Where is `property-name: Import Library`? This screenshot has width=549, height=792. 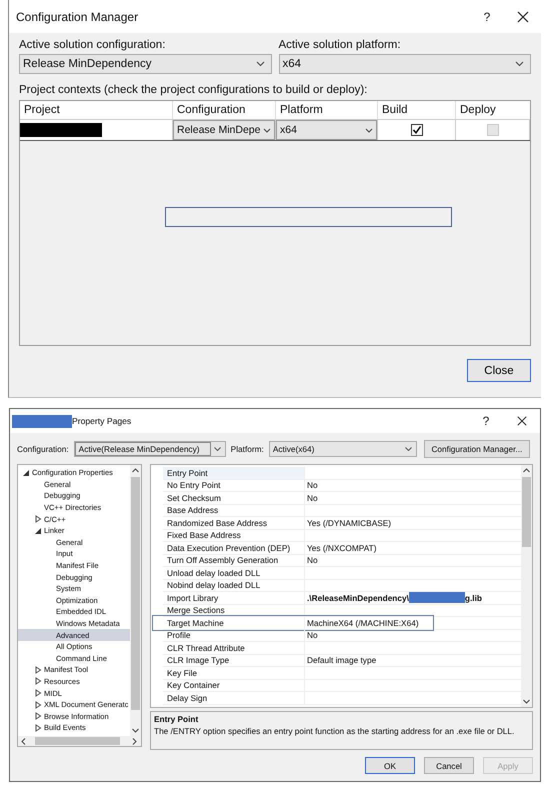 property-name: Import Library is located at coordinates (234, 598).